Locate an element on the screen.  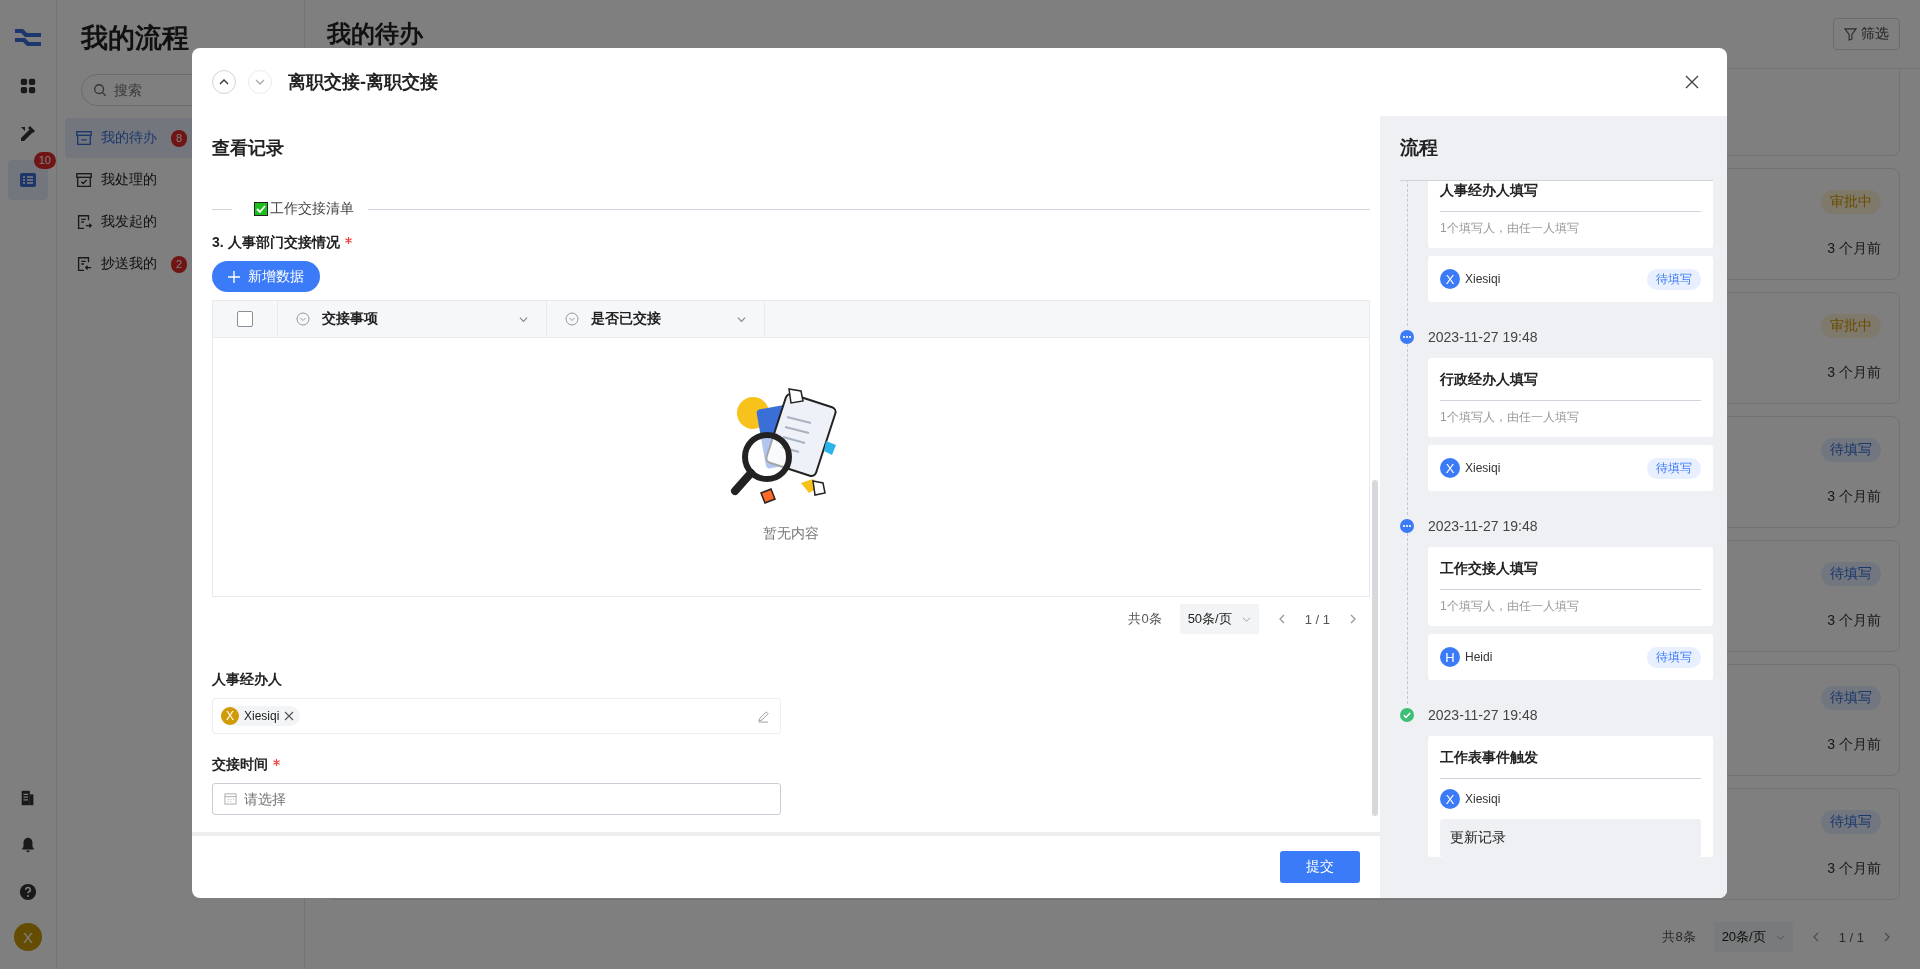
sidebar-title: 我的流程 is located at coordinates (134, 38).